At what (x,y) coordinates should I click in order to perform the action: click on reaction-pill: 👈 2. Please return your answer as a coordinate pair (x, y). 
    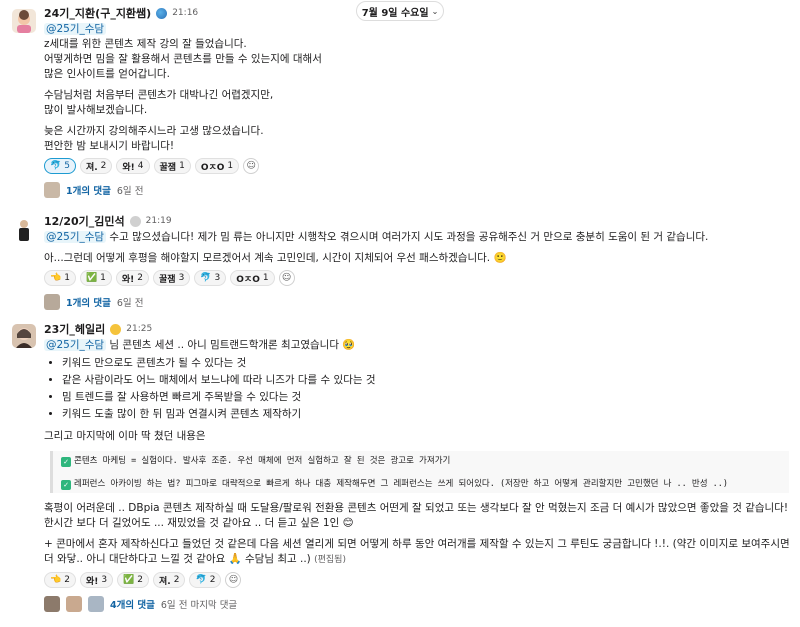
    Looking at the image, I should click on (60, 580).